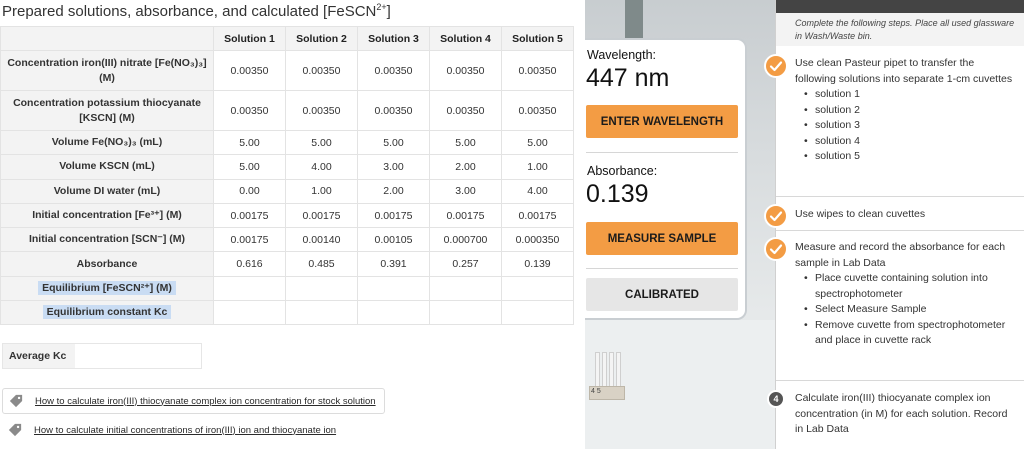  I want to click on average-kc-label: Average Kc, so click(39, 356).